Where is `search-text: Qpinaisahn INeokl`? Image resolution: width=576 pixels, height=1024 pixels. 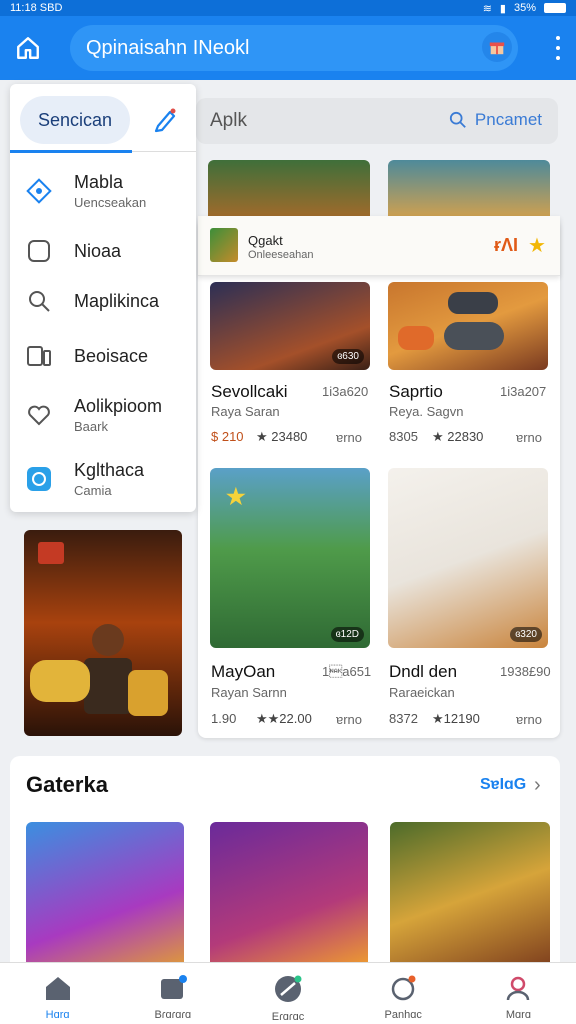
search-text: Qpinaisahn INeokl is located at coordinates (168, 47).